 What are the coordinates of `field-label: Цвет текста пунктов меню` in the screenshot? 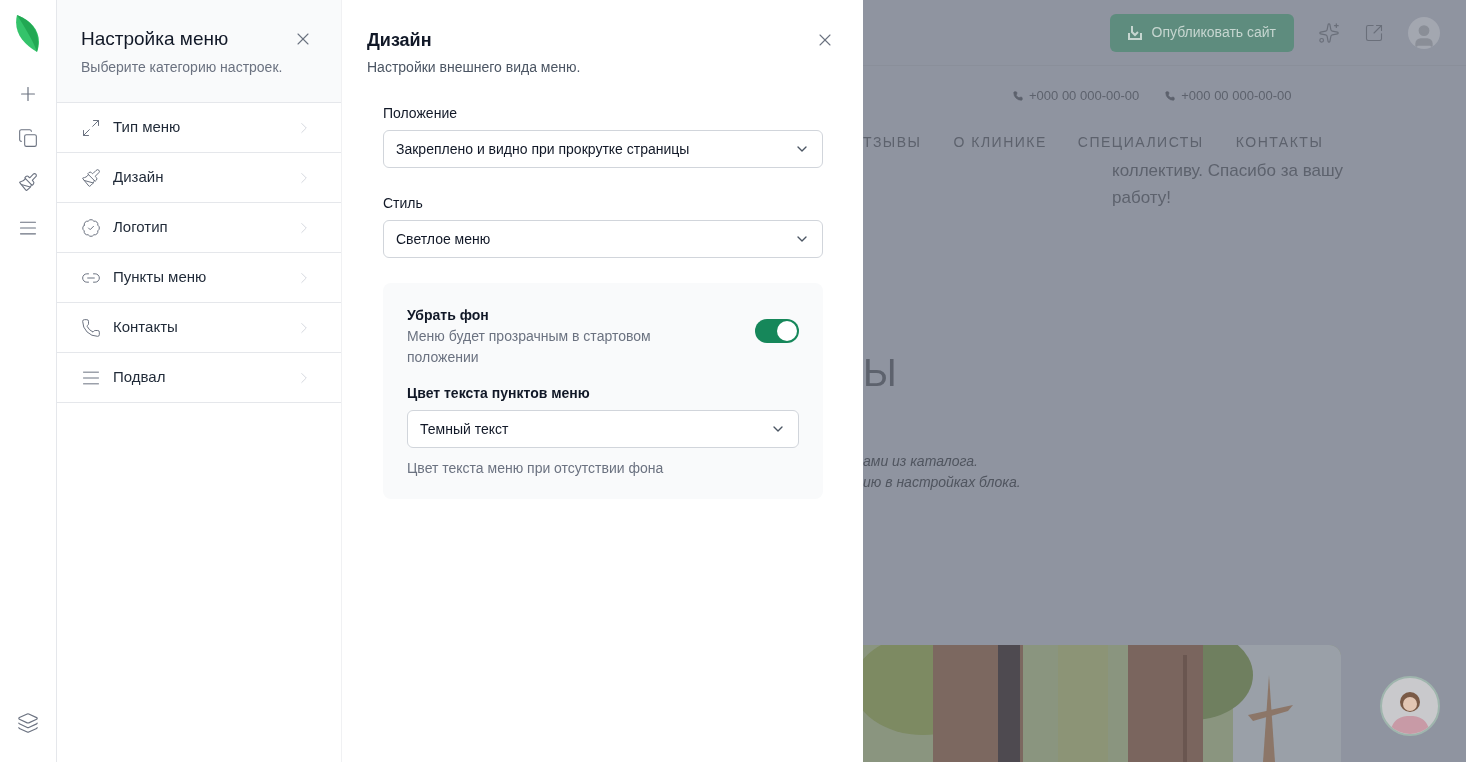 It's located at (499, 393).